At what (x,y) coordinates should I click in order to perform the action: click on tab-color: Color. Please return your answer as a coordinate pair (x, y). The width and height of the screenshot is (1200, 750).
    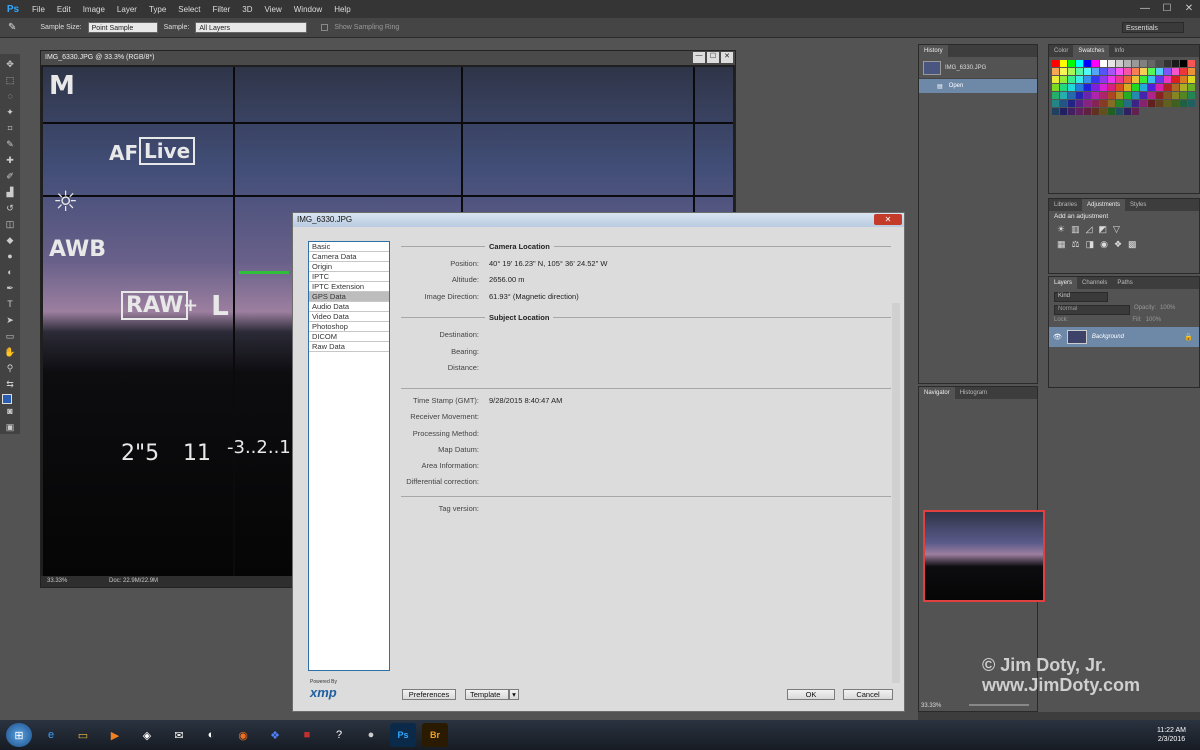
    Looking at the image, I should click on (1061, 51).